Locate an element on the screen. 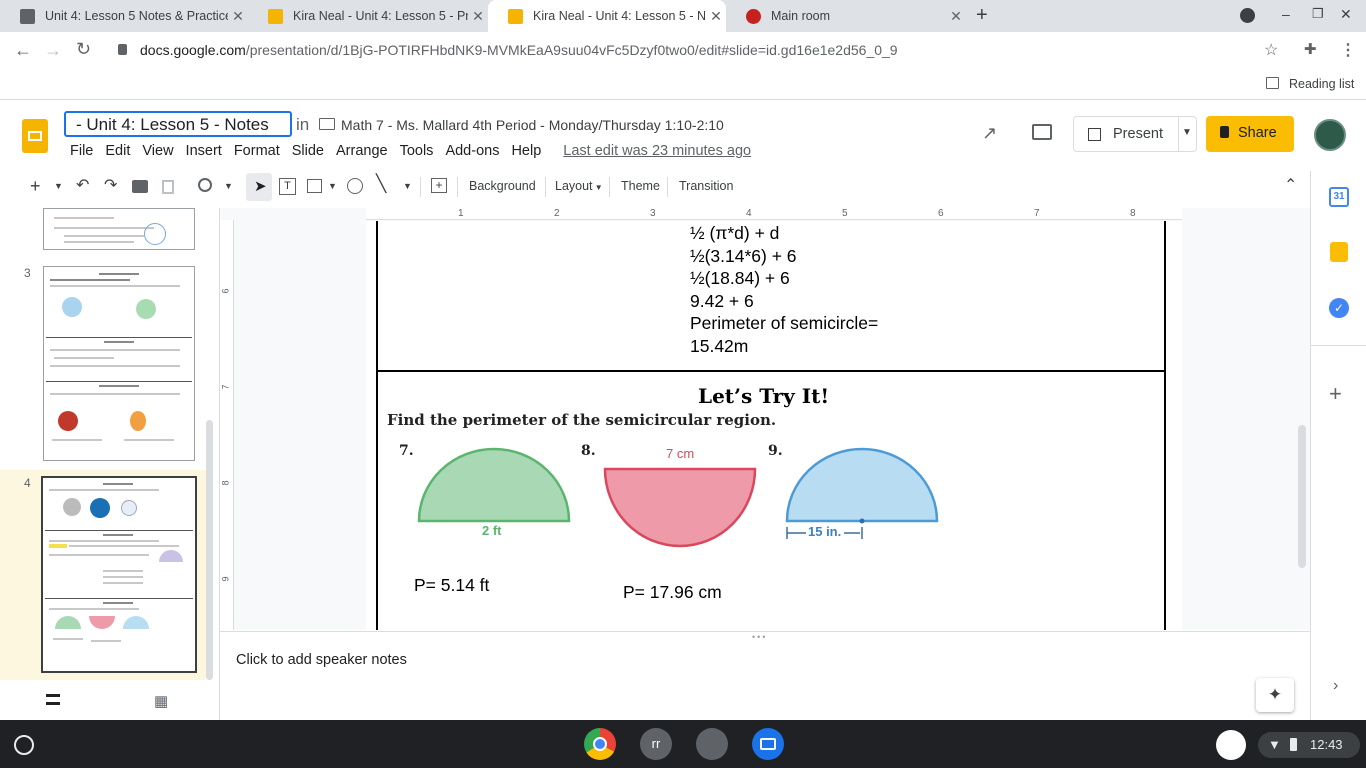  paint-format-icon is located at coordinates (168, 187).